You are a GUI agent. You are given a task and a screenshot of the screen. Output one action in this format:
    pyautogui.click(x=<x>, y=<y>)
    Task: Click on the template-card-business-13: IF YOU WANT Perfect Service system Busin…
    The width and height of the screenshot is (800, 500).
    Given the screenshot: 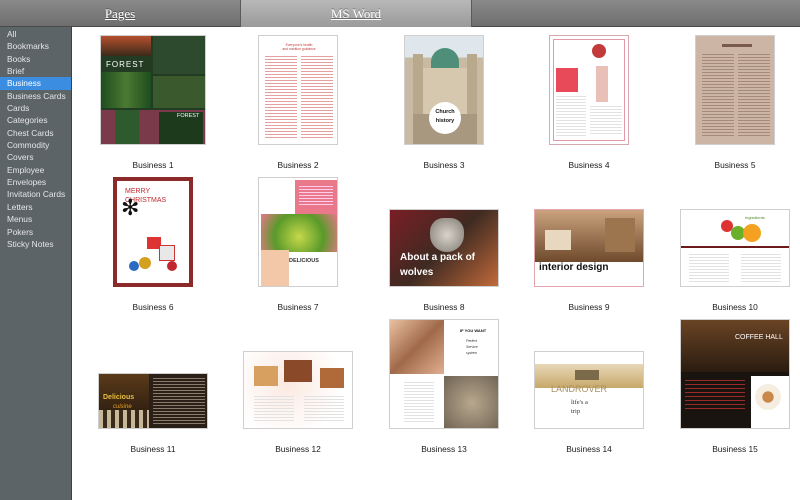 What is the action you would take?
    pyautogui.click(x=444, y=387)
    